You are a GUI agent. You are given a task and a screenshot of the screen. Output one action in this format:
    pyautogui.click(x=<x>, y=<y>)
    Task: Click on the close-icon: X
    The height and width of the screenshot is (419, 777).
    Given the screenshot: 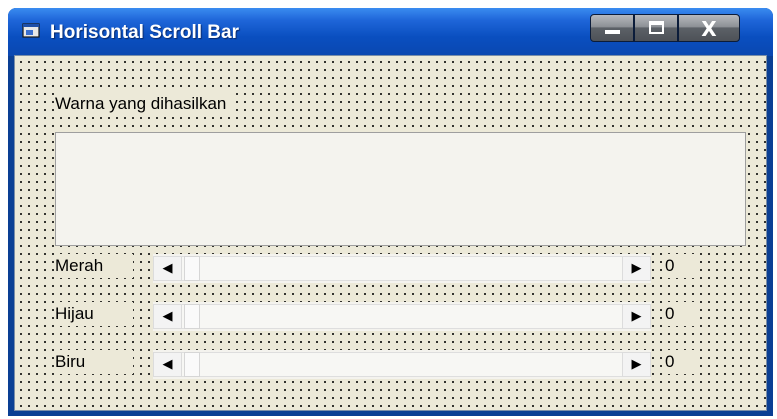 What is the action you would take?
    pyautogui.click(x=709, y=29)
    